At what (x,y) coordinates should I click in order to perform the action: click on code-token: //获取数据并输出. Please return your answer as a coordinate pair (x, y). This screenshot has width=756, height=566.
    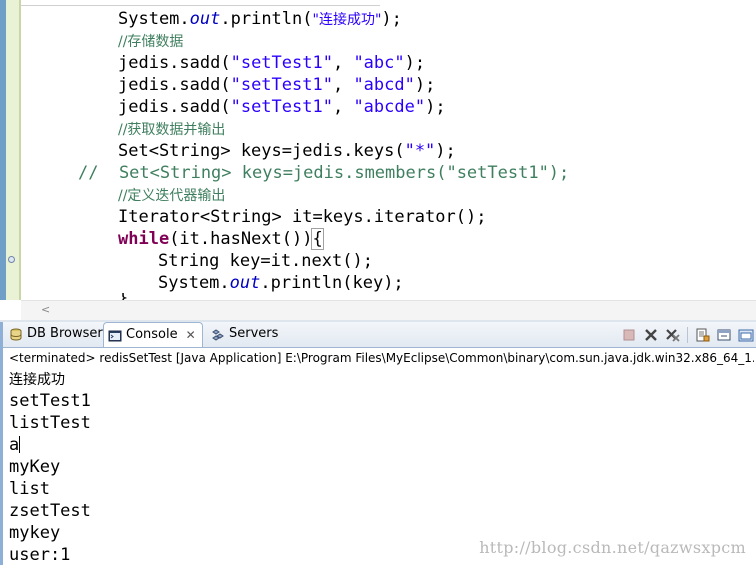
    Looking at the image, I should click on (172, 130).